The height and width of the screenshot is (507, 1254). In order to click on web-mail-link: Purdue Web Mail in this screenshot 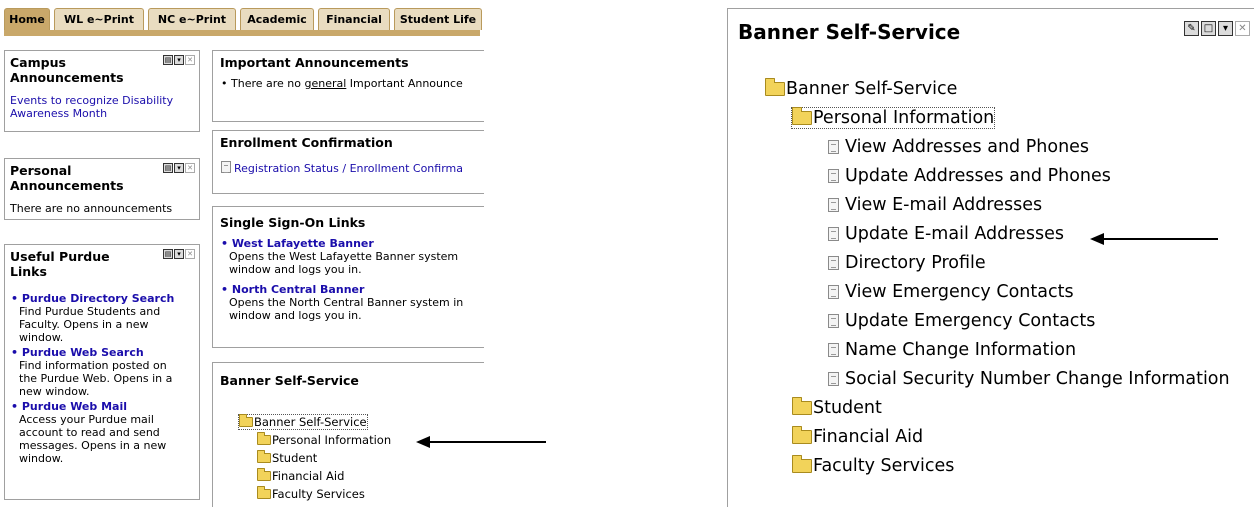, I will do `click(74, 406)`.